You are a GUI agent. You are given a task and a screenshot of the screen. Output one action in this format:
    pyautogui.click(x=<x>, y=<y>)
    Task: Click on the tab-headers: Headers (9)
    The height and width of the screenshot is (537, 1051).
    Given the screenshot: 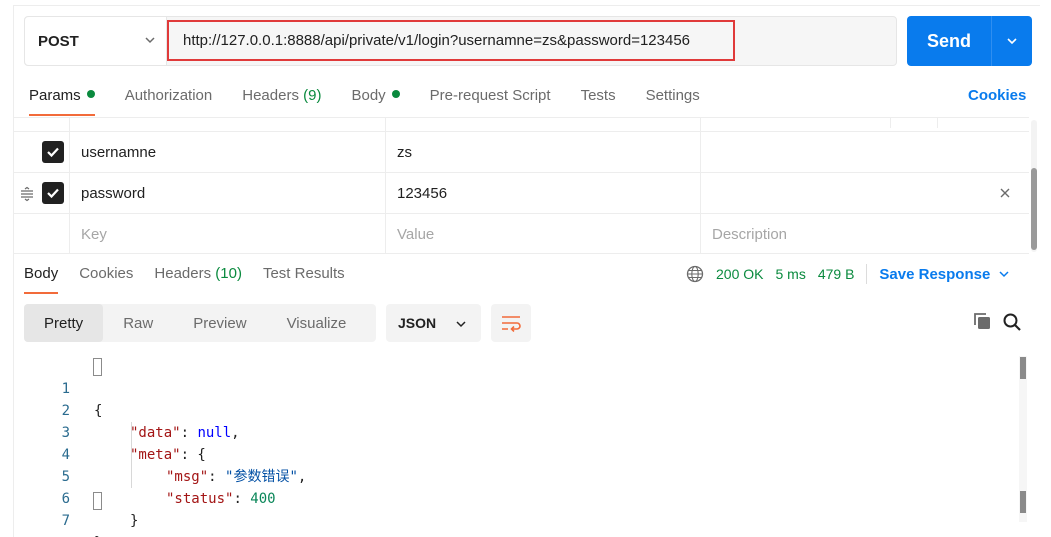 What is the action you would take?
    pyautogui.click(x=281, y=100)
    